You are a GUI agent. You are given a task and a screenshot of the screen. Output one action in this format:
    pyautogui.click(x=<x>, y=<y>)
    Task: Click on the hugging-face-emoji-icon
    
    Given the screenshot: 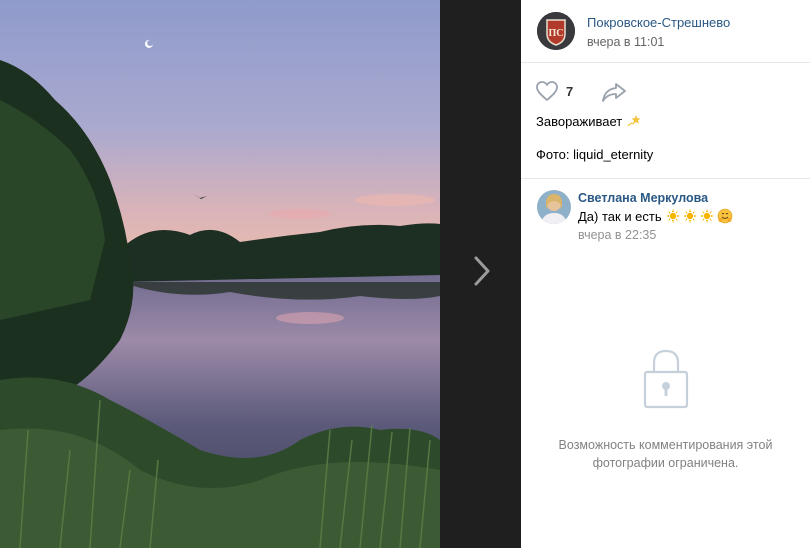 What is the action you would take?
    pyautogui.click(x=724, y=216)
    